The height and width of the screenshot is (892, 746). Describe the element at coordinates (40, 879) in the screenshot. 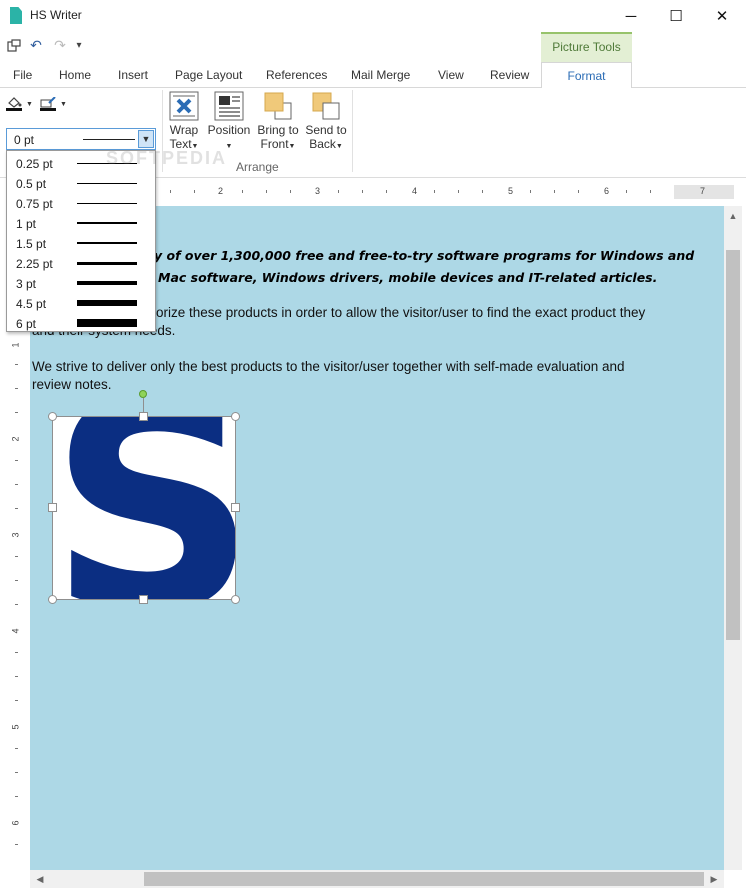

I see `scroll-left-icon: ◀` at that location.